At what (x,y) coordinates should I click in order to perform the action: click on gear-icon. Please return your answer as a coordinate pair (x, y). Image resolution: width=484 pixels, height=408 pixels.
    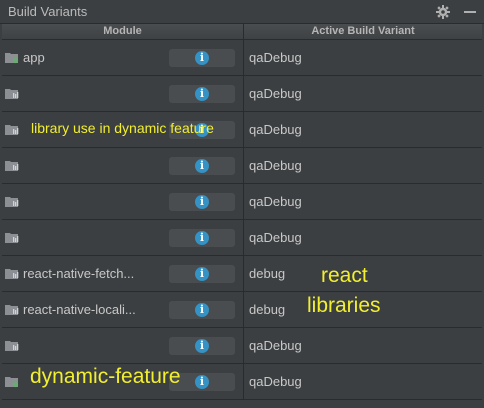
    Looking at the image, I should click on (443, 12).